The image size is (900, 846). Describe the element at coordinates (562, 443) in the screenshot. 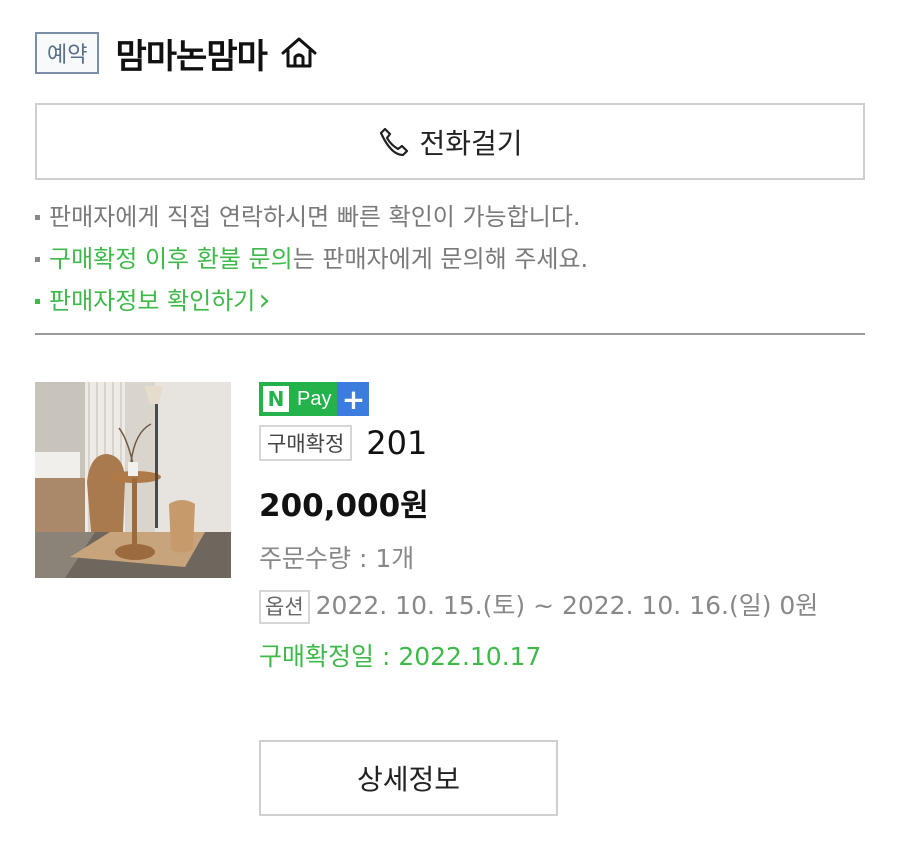

I see `product-status-row: 구매확정 201` at that location.